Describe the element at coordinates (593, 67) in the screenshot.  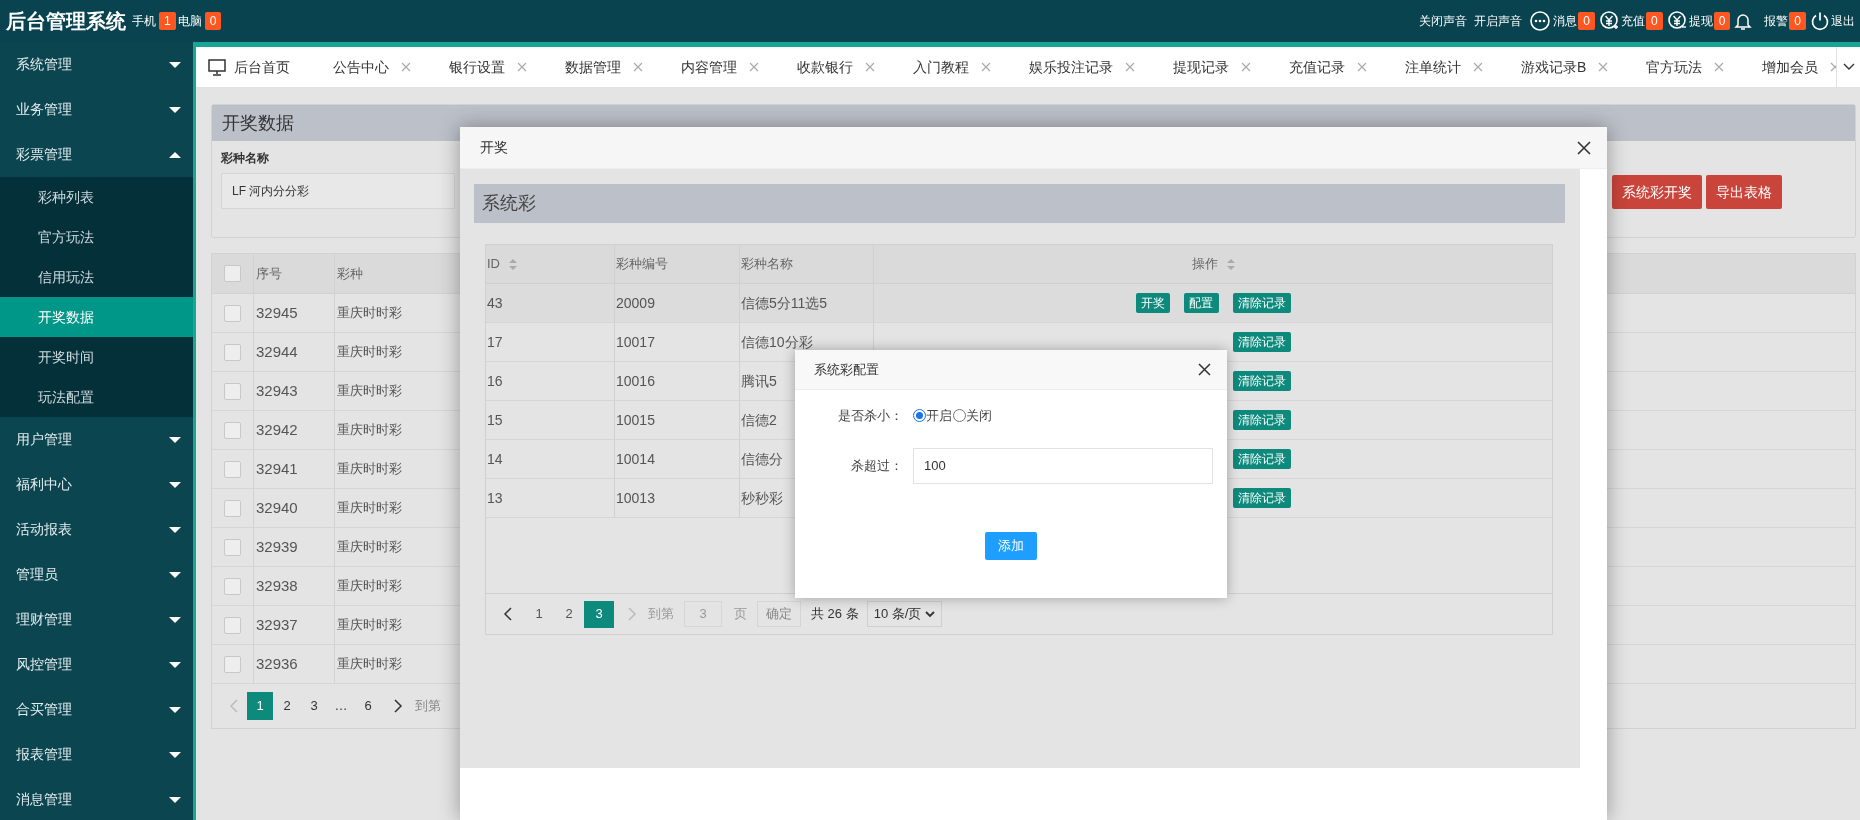
I see `tab: 数据管理` at that location.